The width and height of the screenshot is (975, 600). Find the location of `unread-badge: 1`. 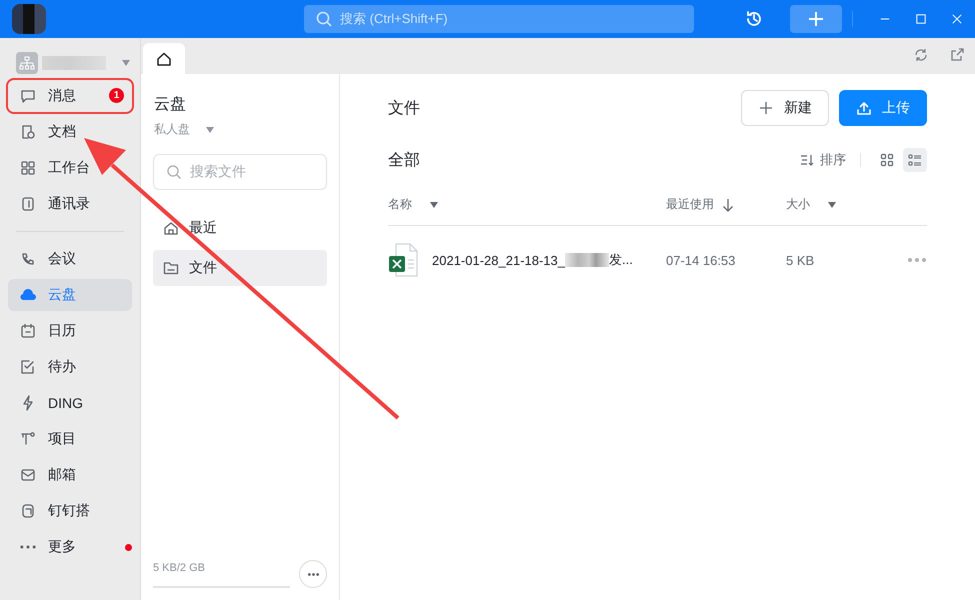

unread-badge: 1 is located at coordinates (116, 95).